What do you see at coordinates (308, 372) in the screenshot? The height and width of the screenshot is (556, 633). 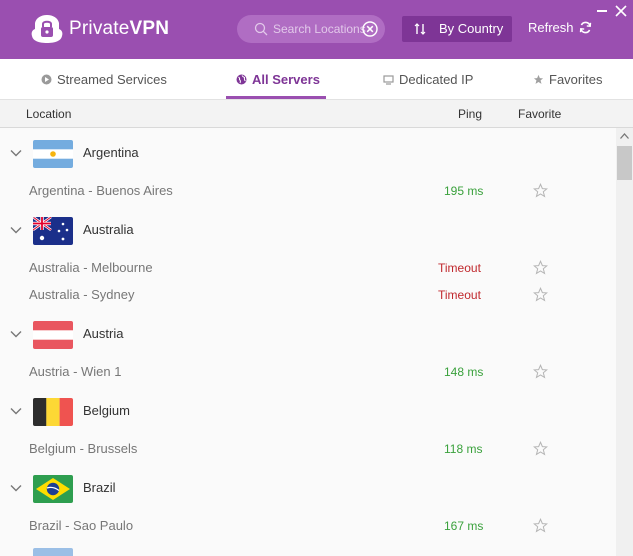 I see `server-row: Austria - Wien 1 148 ms` at bounding box center [308, 372].